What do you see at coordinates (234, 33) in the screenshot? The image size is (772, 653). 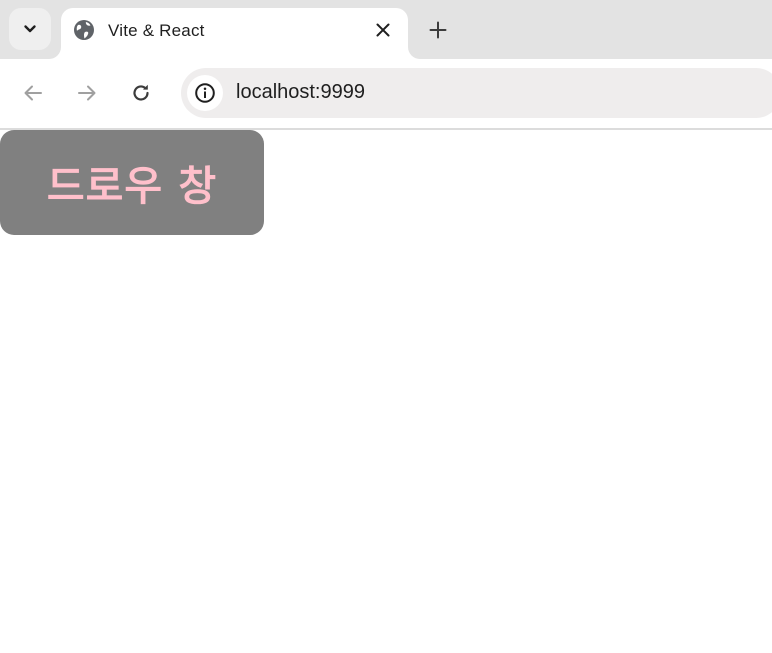 I see `active-tab: Vite & React` at bounding box center [234, 33].